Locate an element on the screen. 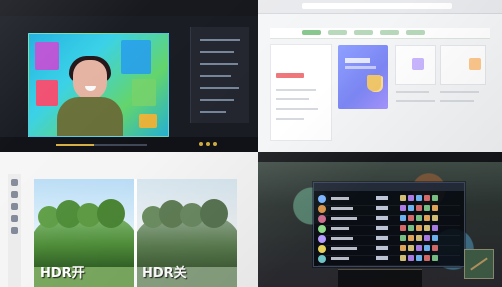 The height and width of the screenshot is (287, 502). scoreboard-header is located at coordinates (389, 187).